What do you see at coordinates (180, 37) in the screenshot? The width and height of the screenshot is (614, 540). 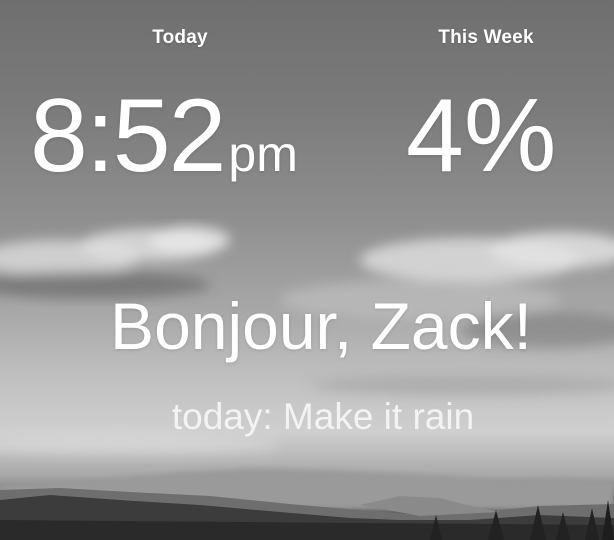 I see `today-header: Today` at bounding box center [180, 37].